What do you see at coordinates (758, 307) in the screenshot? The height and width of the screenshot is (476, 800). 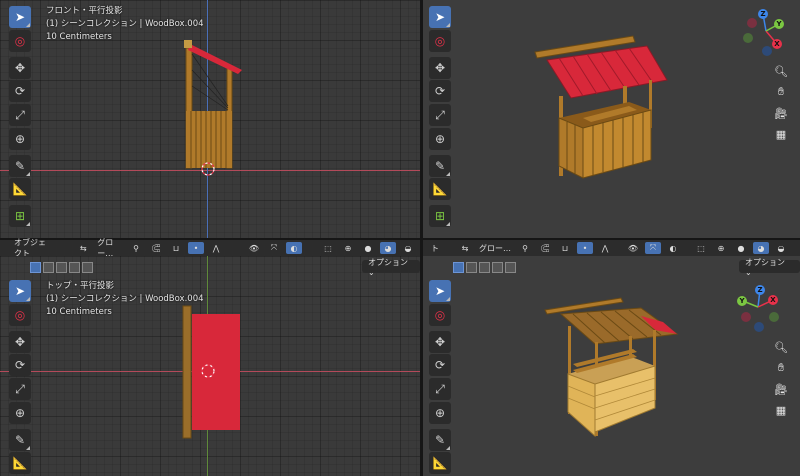 I see `navigation-gizmo: Z X Y` at bounding box center [758, 307].